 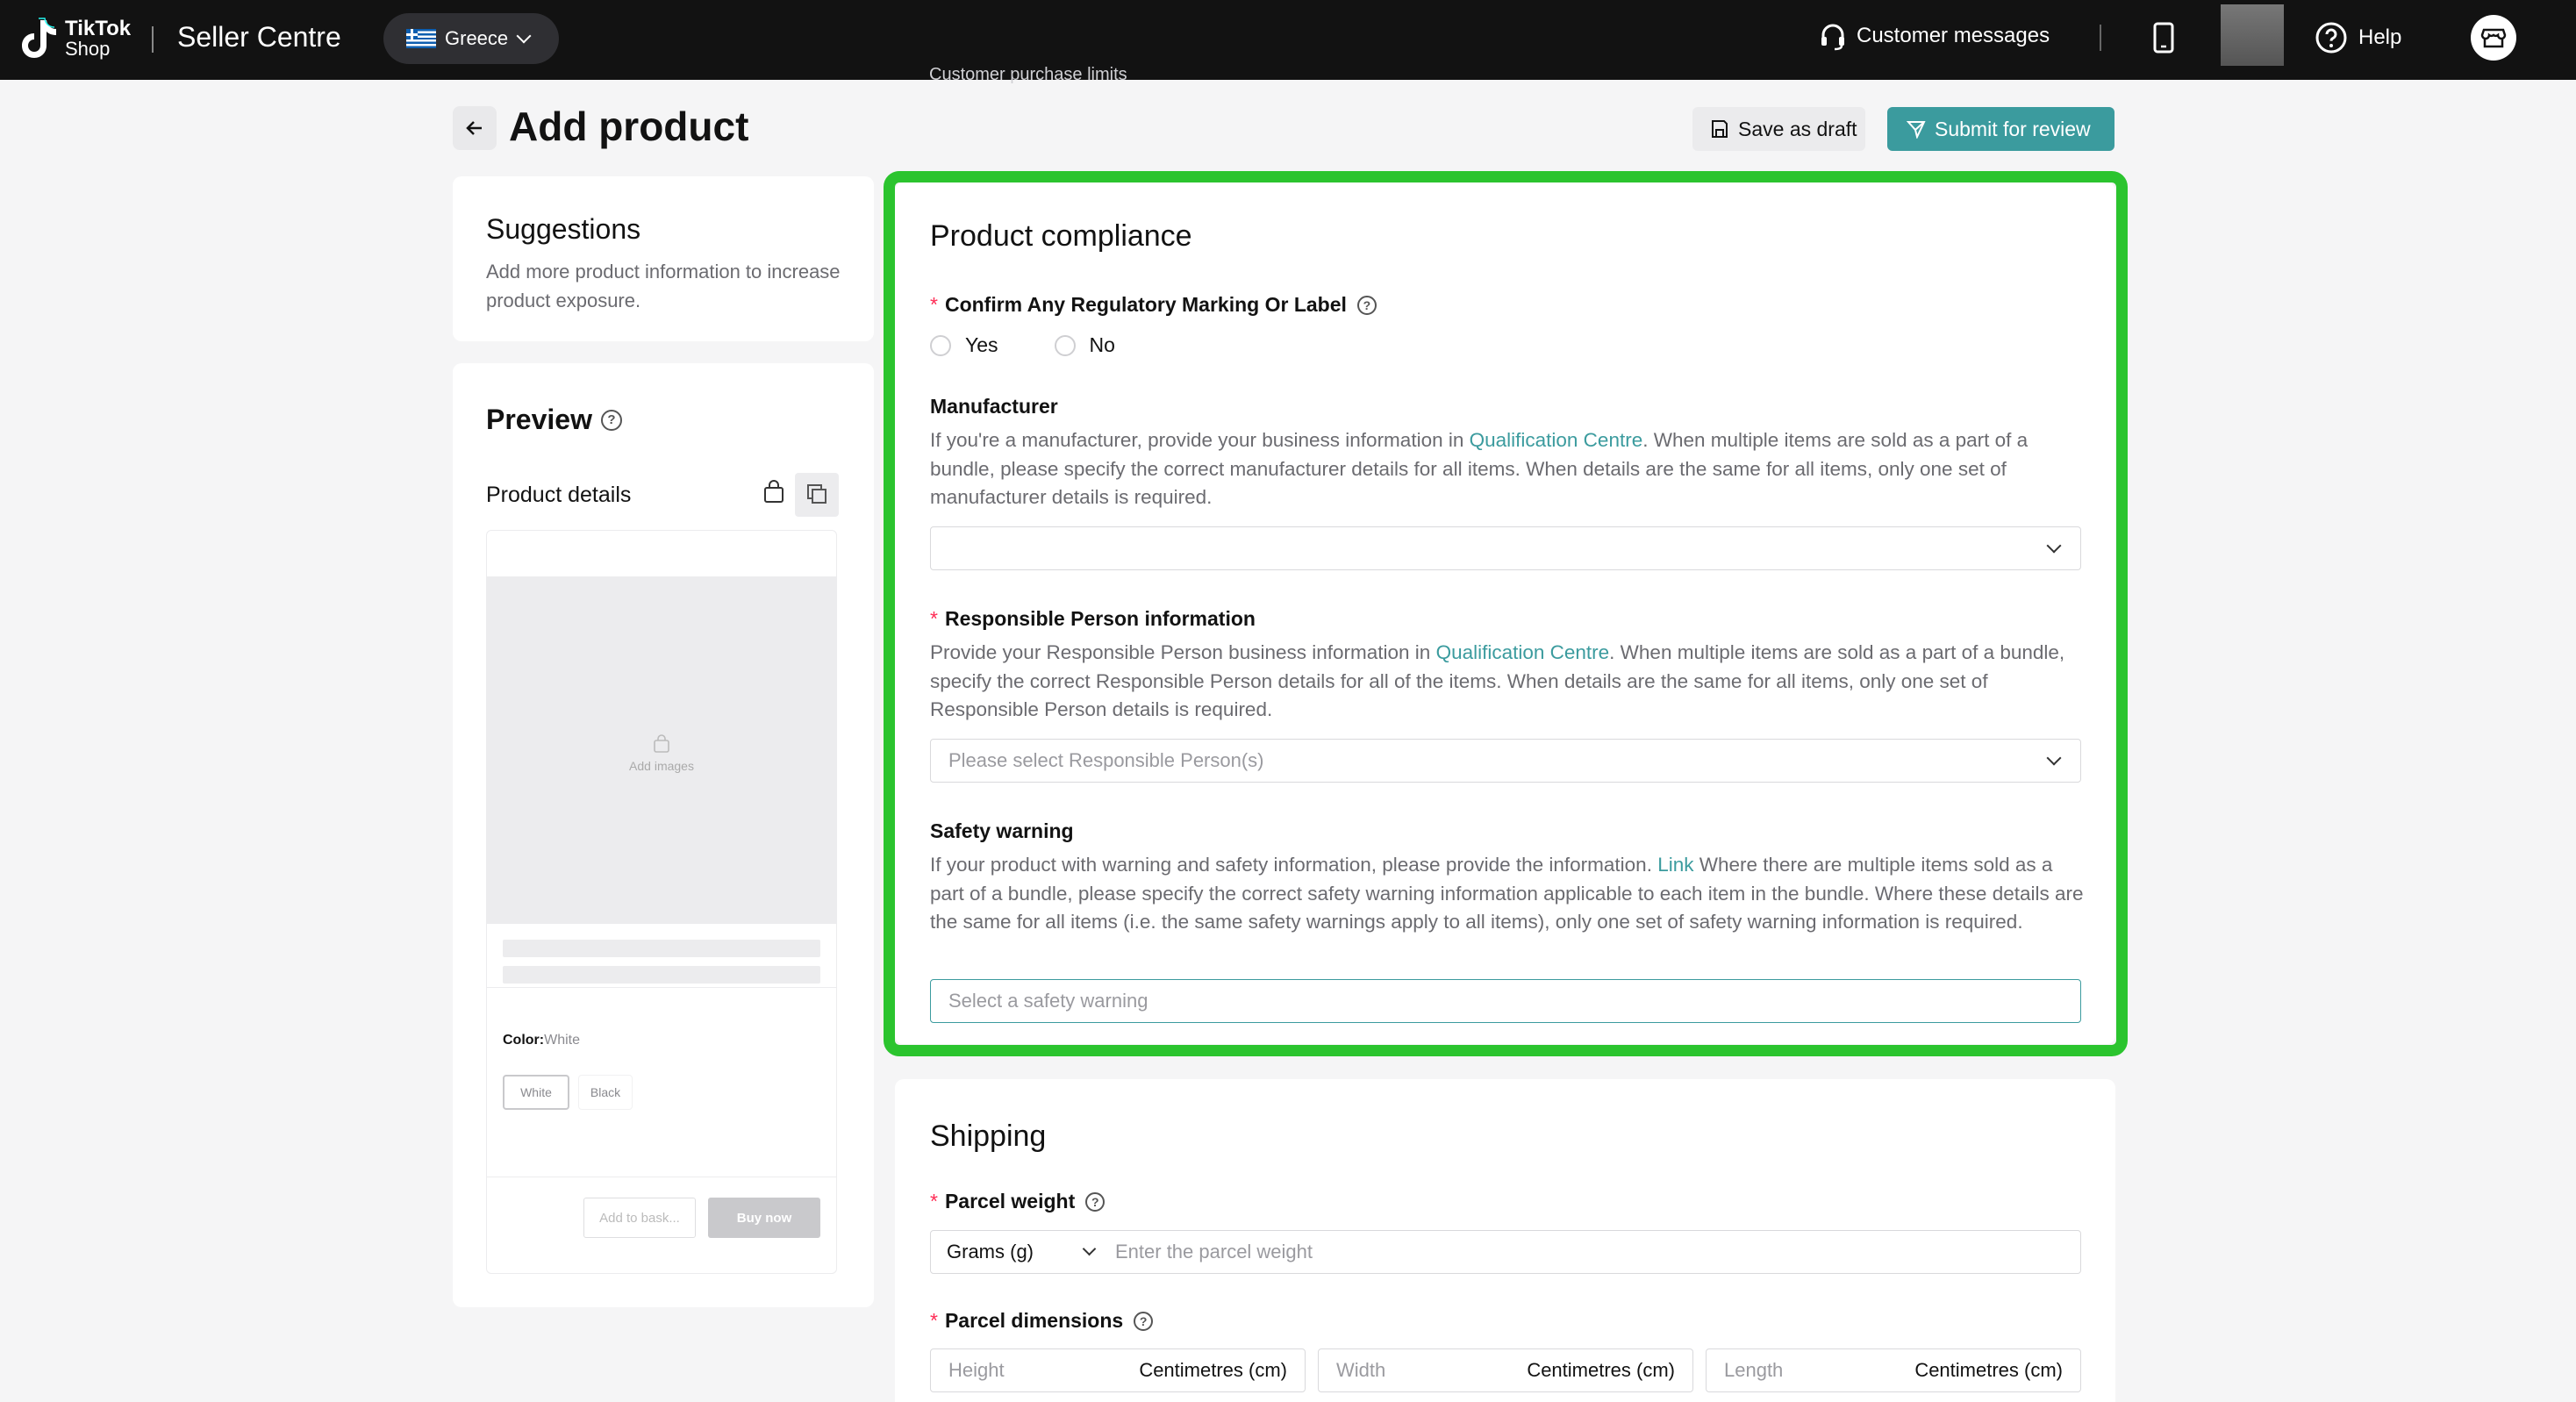 I want to click on mobile-phone-icon, so click(x=2163, y=37).